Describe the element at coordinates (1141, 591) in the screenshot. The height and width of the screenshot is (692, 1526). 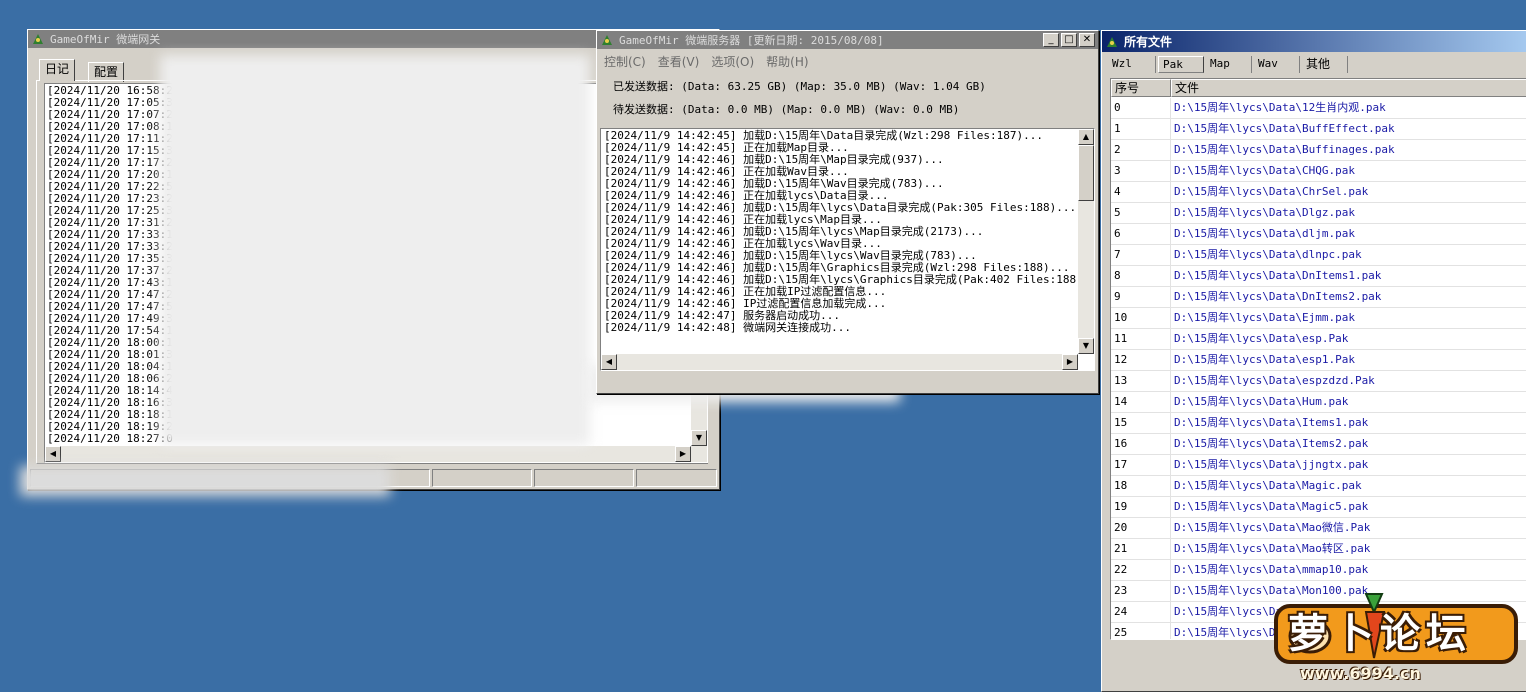
I see `file-index-cell: 23` at that location.